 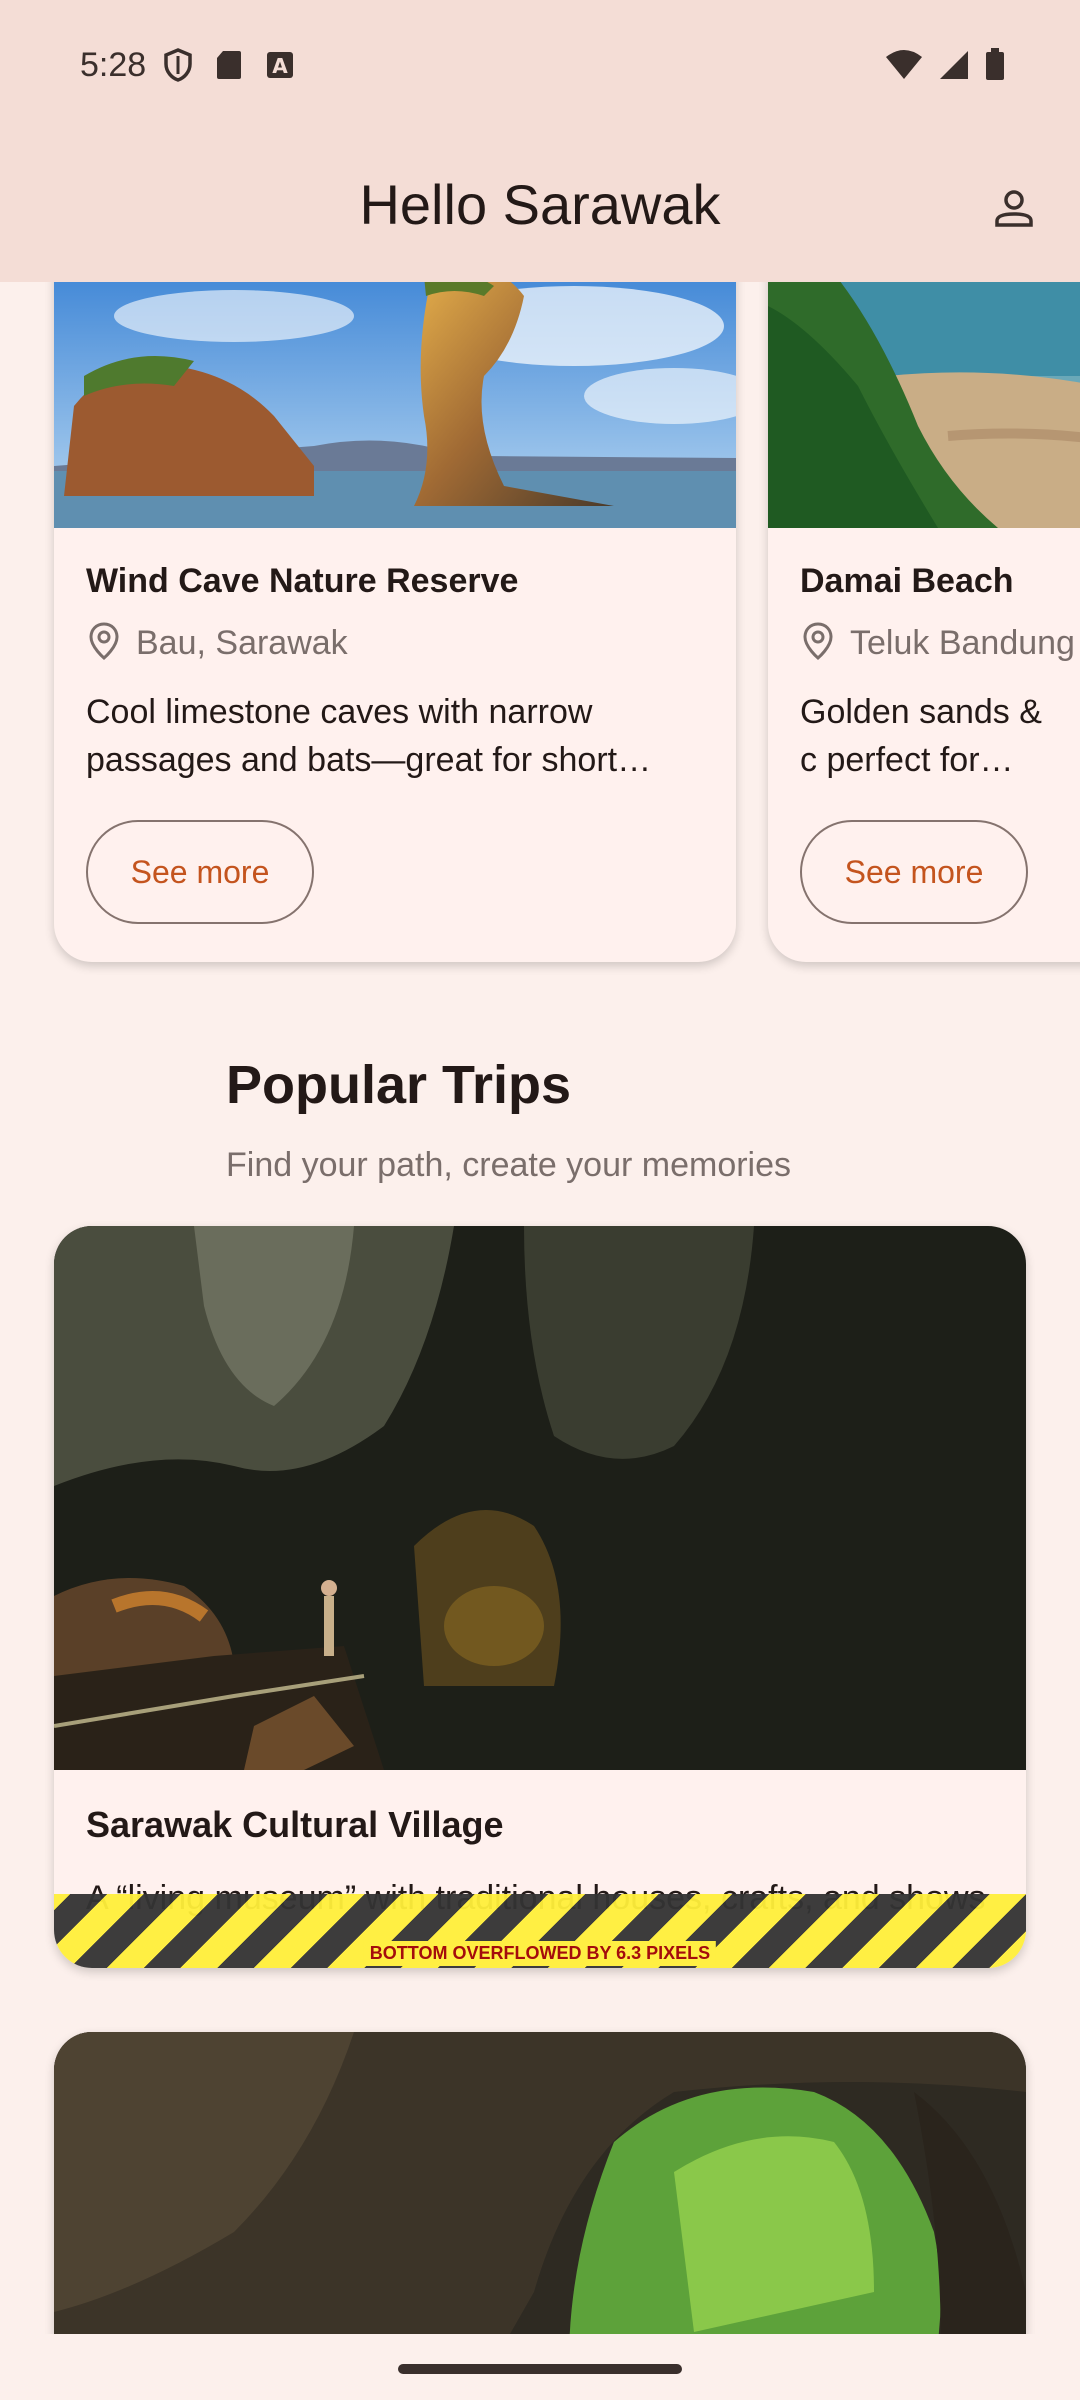 I want to click on trip-image, so click(x=540, y=2183).